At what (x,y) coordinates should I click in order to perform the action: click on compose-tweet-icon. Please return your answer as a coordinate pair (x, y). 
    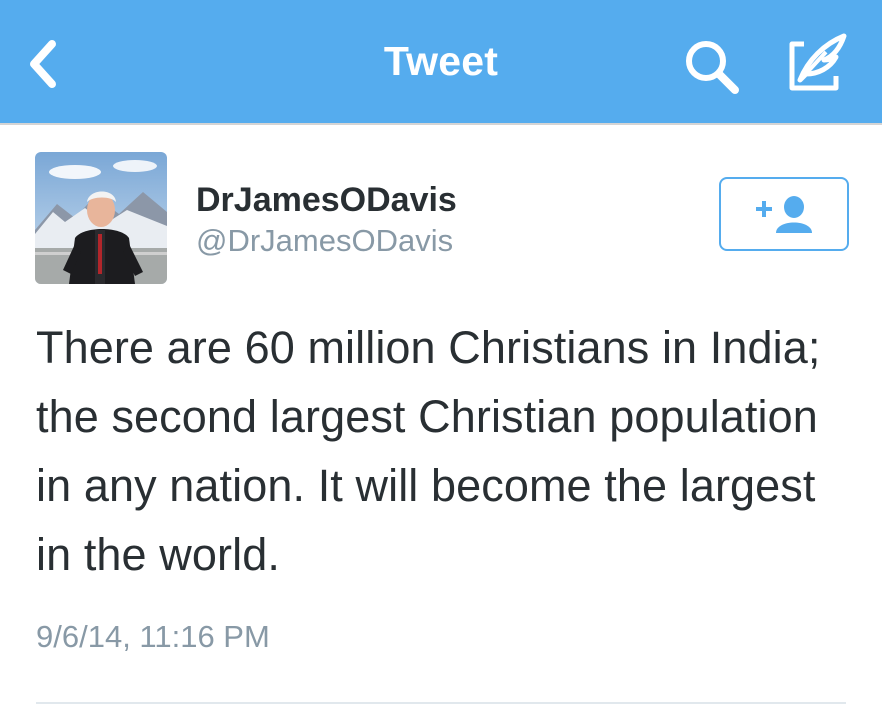
    Looking at the image, I should click on (818, 62).